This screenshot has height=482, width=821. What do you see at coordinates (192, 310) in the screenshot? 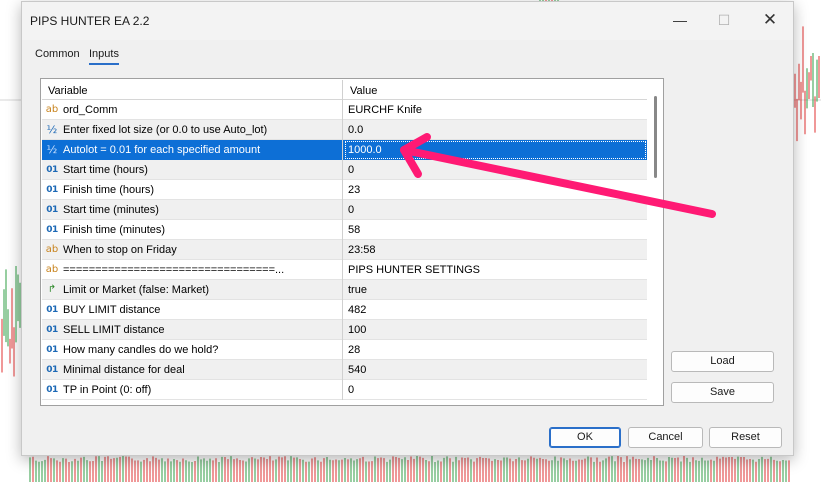
I see `variable-cell: 01 BUY LIMIT distance` at bounding box center [192, 310].